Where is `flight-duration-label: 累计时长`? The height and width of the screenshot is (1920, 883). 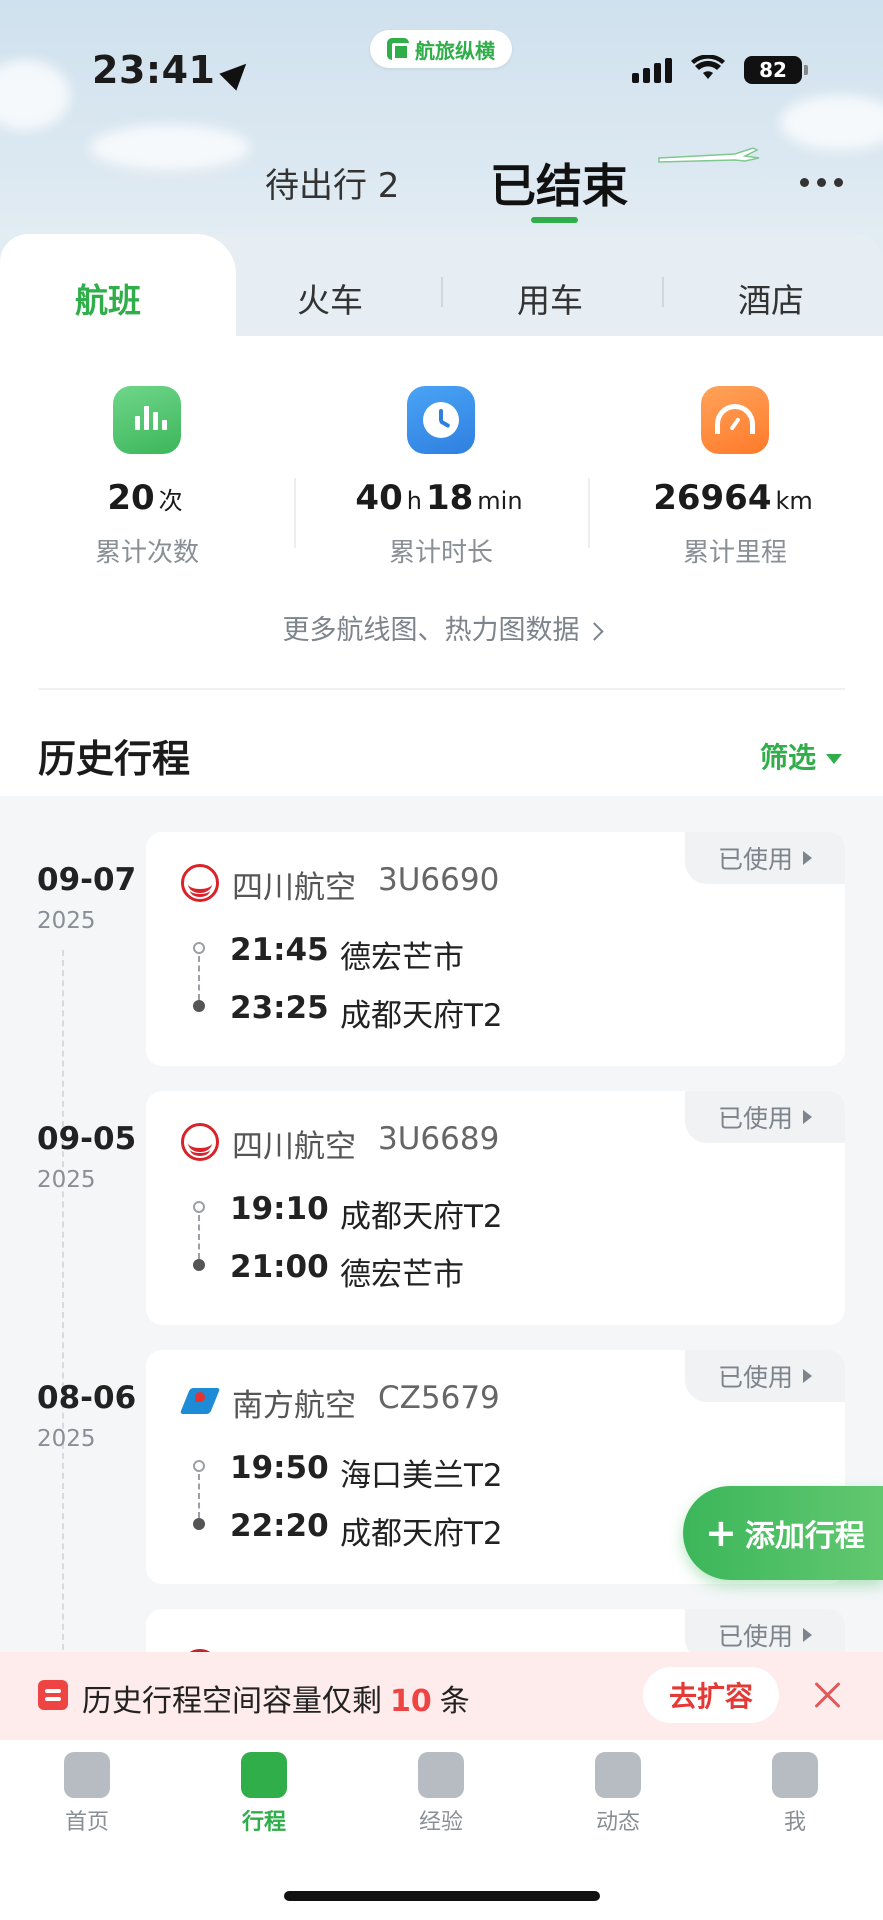 flight-duration-label: 累计时长 is located at coordinates (440, 553).